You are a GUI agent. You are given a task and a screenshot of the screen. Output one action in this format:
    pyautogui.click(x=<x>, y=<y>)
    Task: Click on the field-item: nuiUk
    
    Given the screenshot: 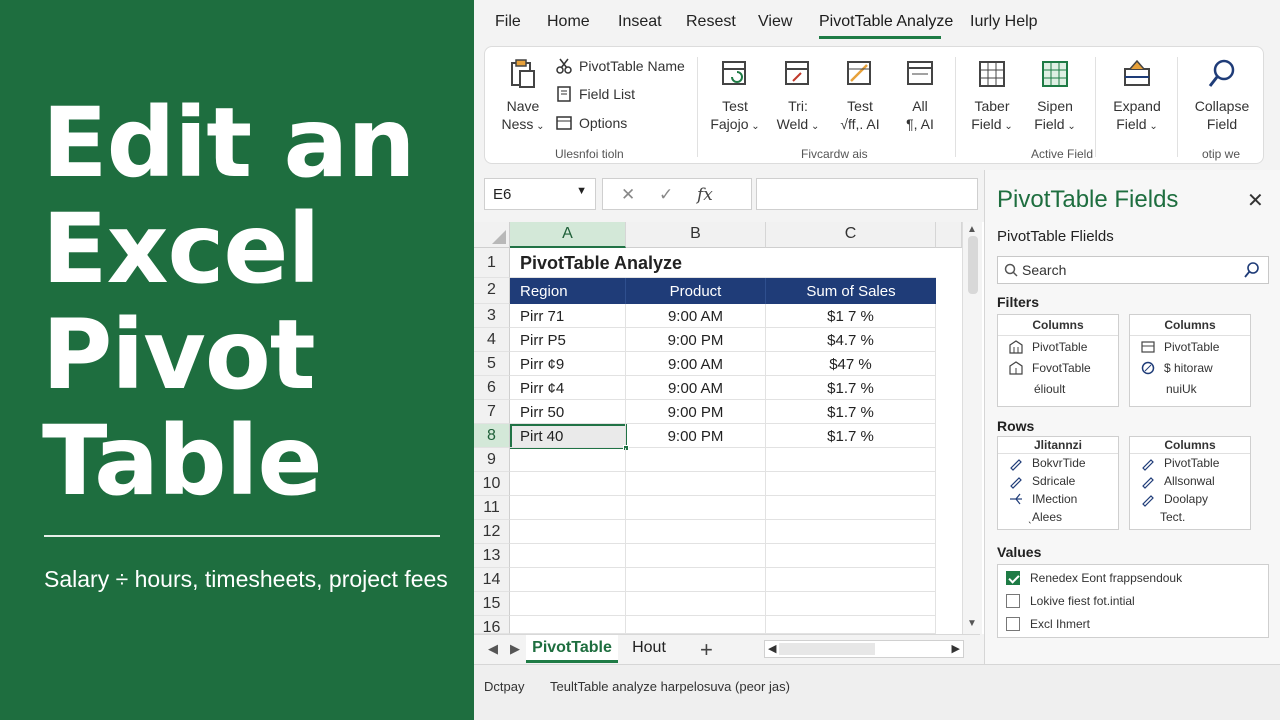 What is the action you would take?
    pyautogui.click(x=1190, y=388)
    